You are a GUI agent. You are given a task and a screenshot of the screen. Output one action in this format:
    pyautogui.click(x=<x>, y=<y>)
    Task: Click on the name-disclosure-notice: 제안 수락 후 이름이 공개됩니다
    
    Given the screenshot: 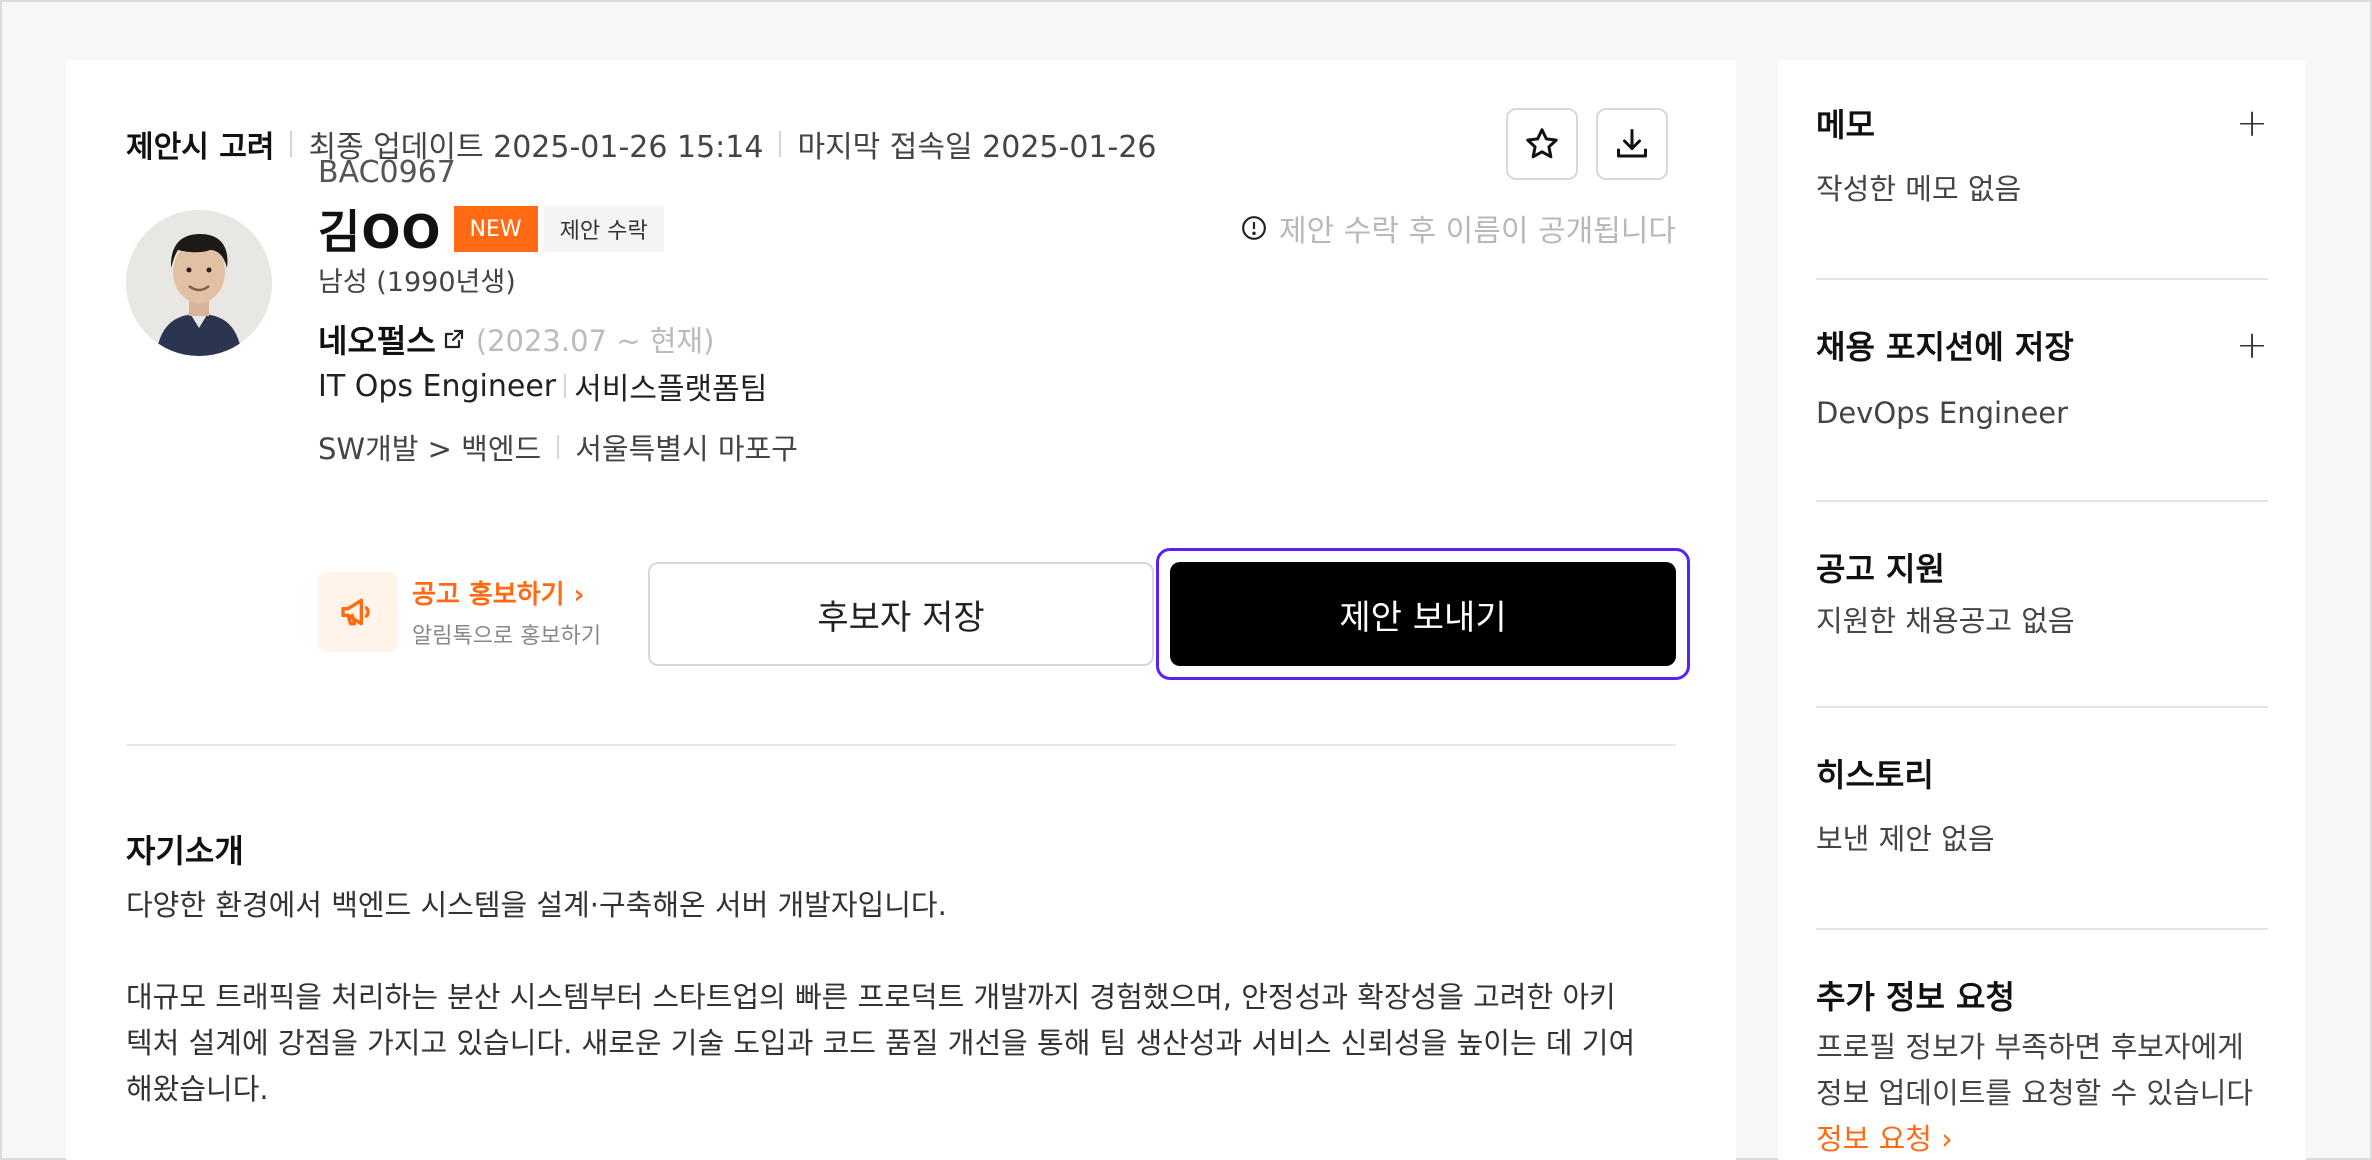 What is the action you would take?
    pyautogui.click(x=1458, y=228)
    